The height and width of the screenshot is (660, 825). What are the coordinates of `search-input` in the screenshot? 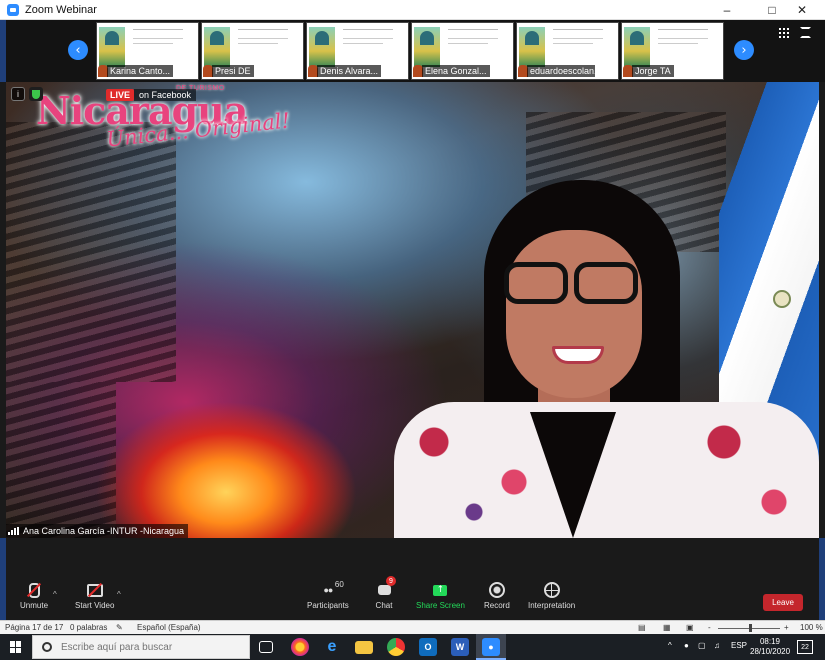 It's located at (146, 647).